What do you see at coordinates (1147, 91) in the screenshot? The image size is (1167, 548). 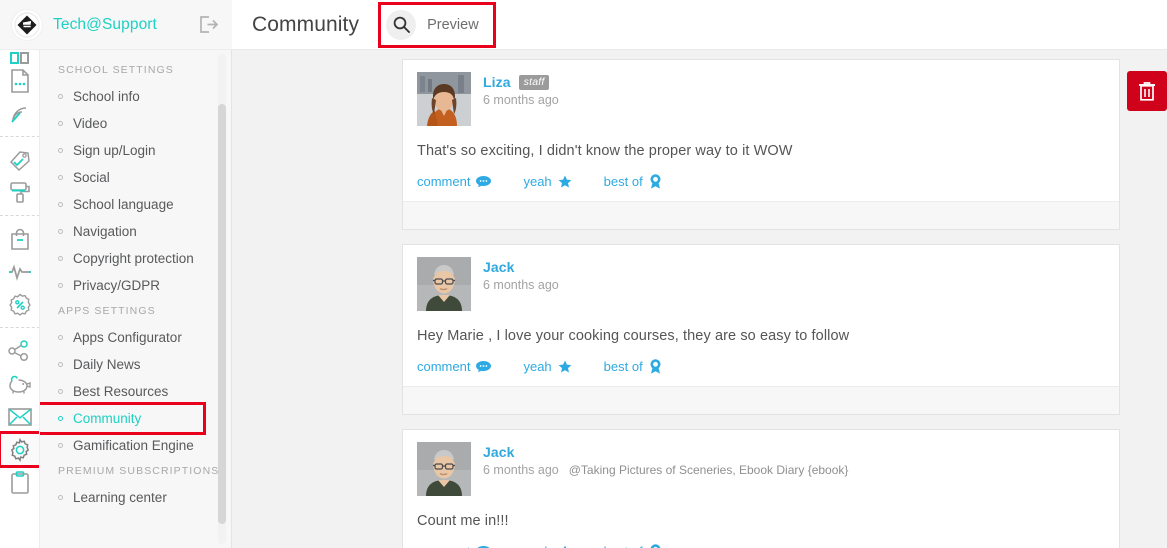 I see `delete-button` at bounding box center [1147, 91].